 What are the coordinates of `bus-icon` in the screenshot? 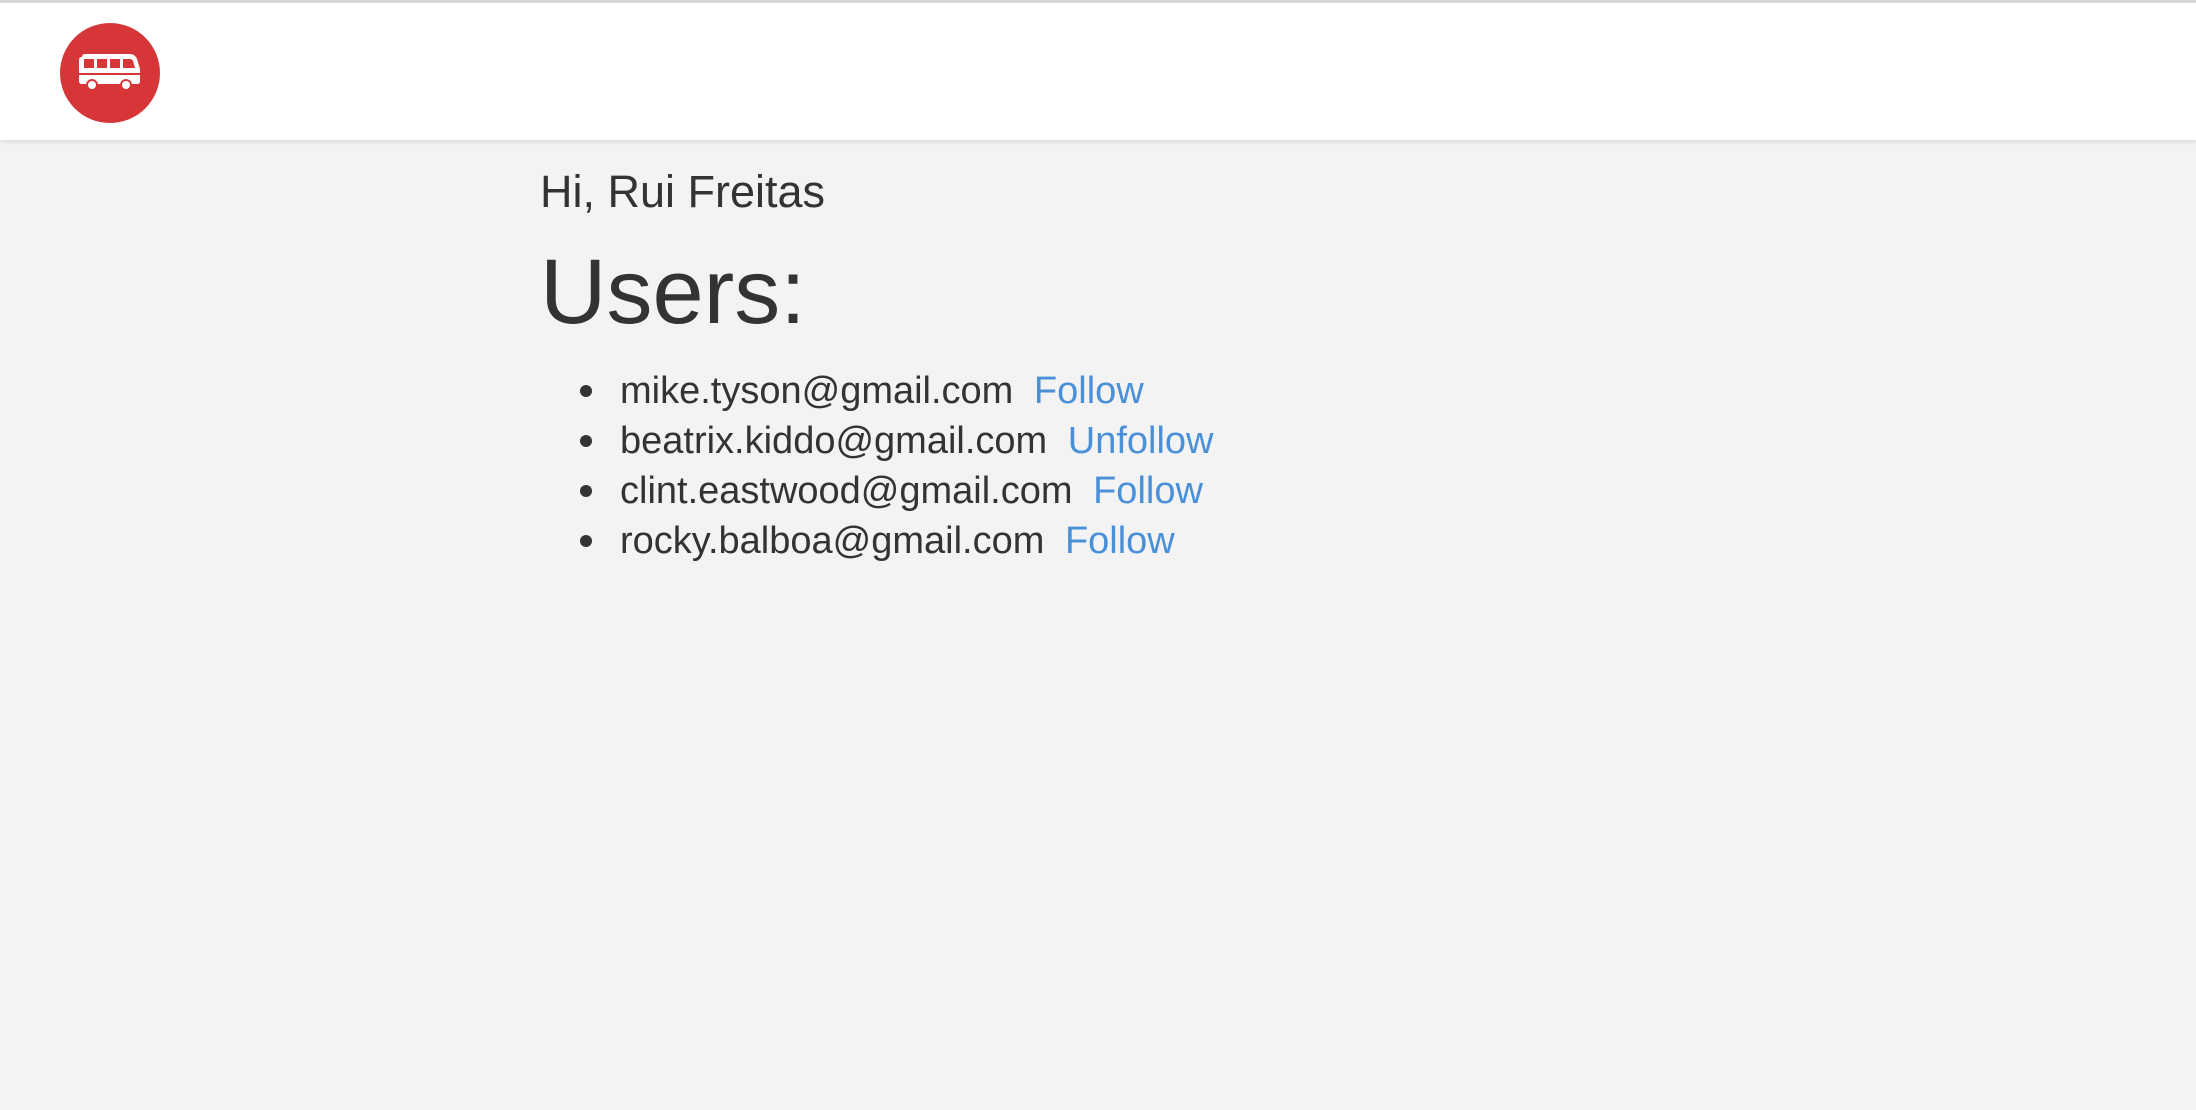 It's located at (109, 72).